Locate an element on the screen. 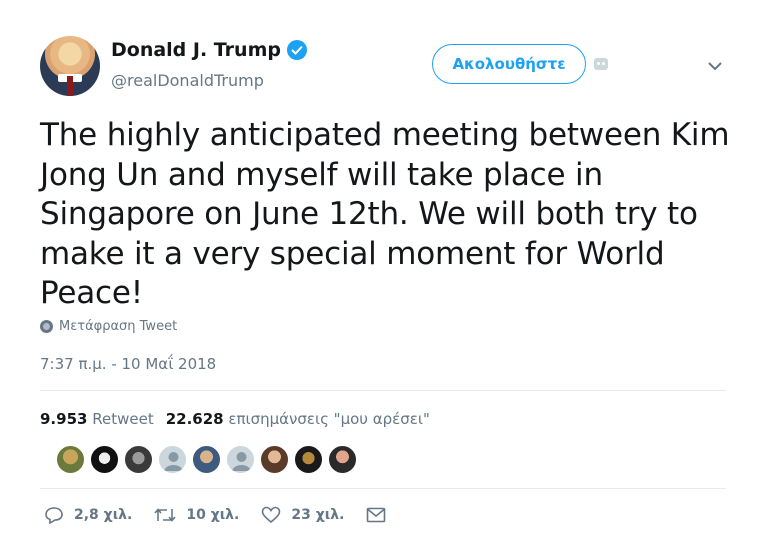 The height and width of the screenshot is (550, 770). tweet-timestamp: 7:37 π.μ. - 10 Μαΐ 2018 is located at coordinates (128, 364).